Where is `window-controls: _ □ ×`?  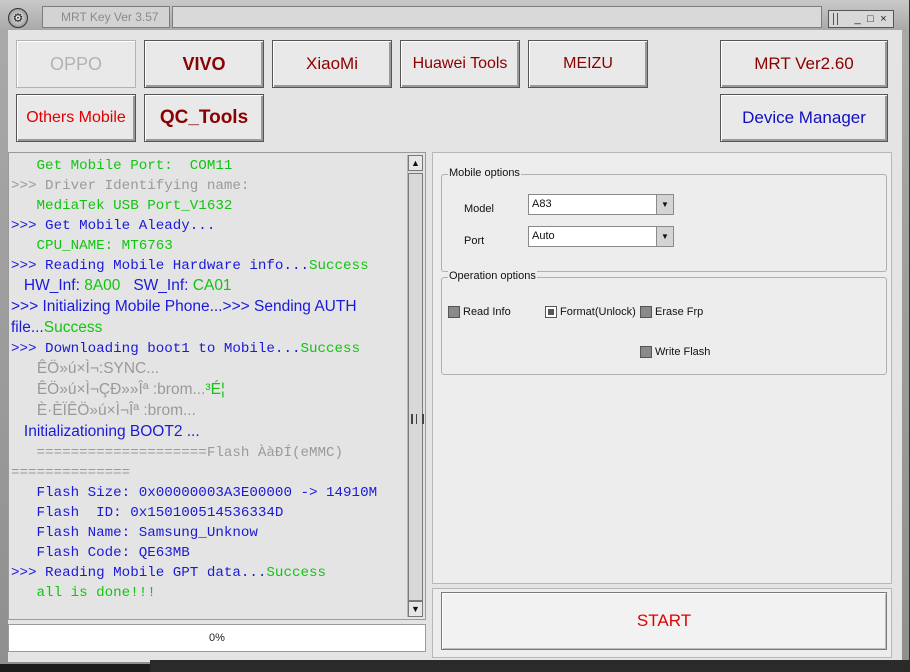 window-controls: _ □ × is located at coordinates (861, 19).